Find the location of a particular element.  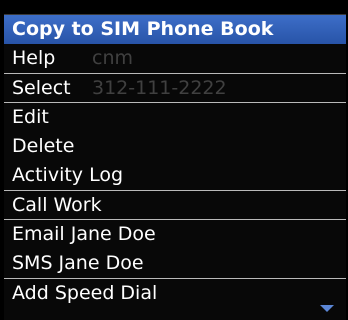

menu-item-label: Help is located at coordinates (34, 58).